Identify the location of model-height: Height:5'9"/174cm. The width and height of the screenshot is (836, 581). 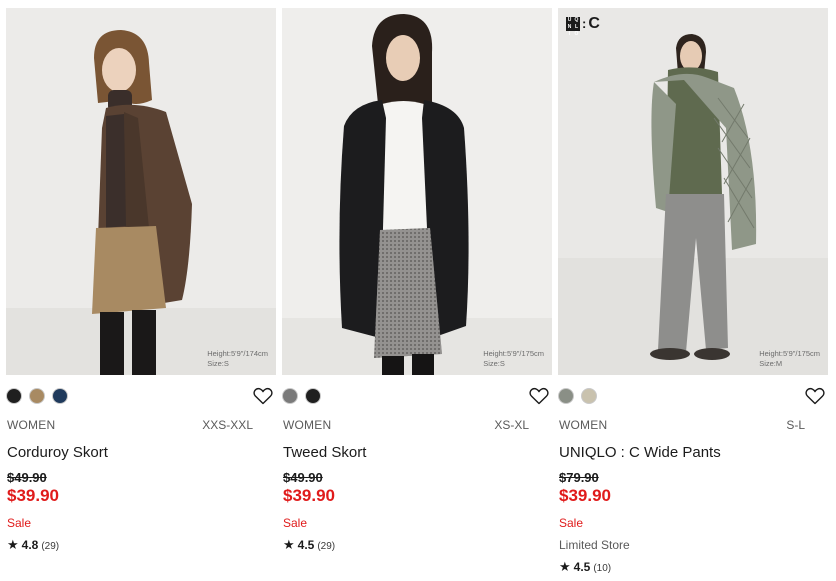
(237, 353).